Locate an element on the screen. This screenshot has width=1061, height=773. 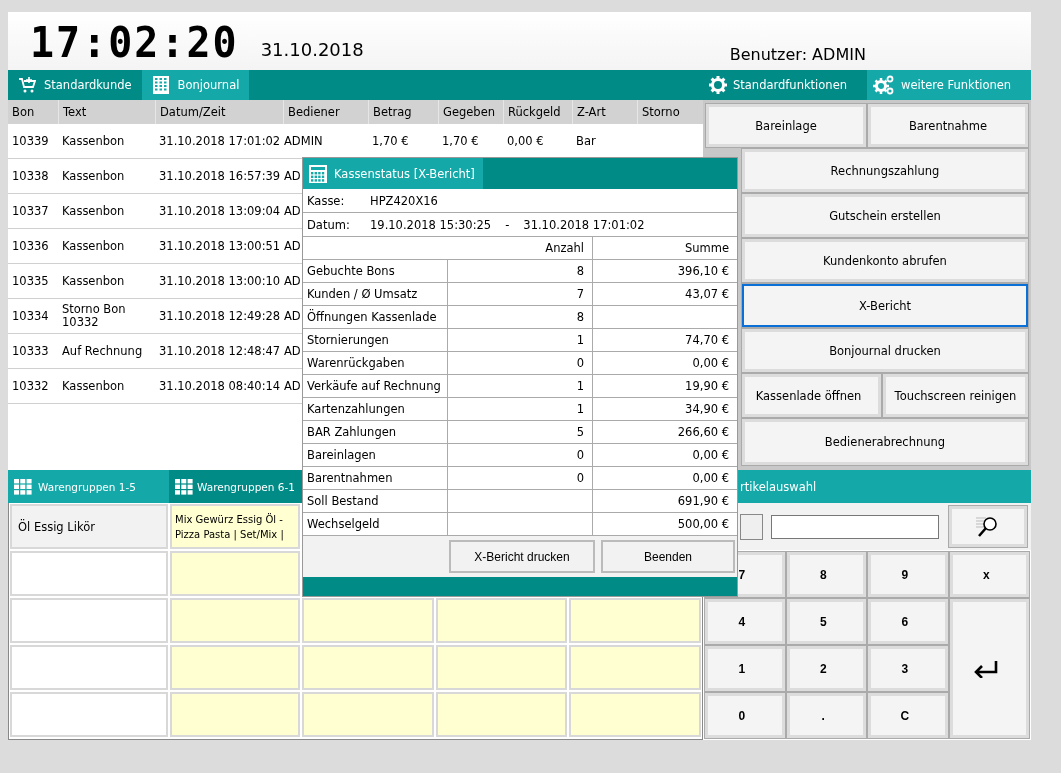
function-button: Kassenlade öffnen is located at coordinates (811, 395).